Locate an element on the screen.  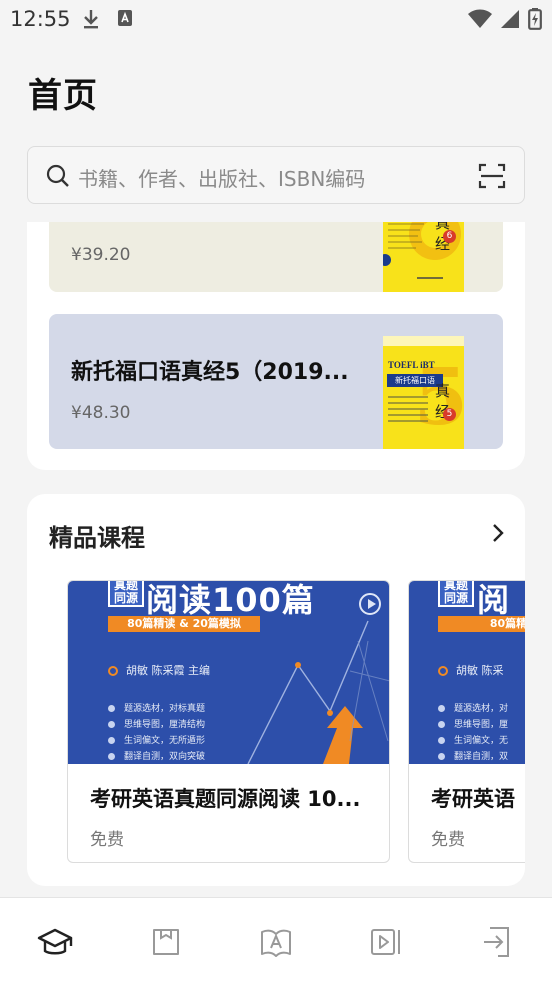
bullet-item: 题源选材，对标真题 is located at coordinates (156, 709).